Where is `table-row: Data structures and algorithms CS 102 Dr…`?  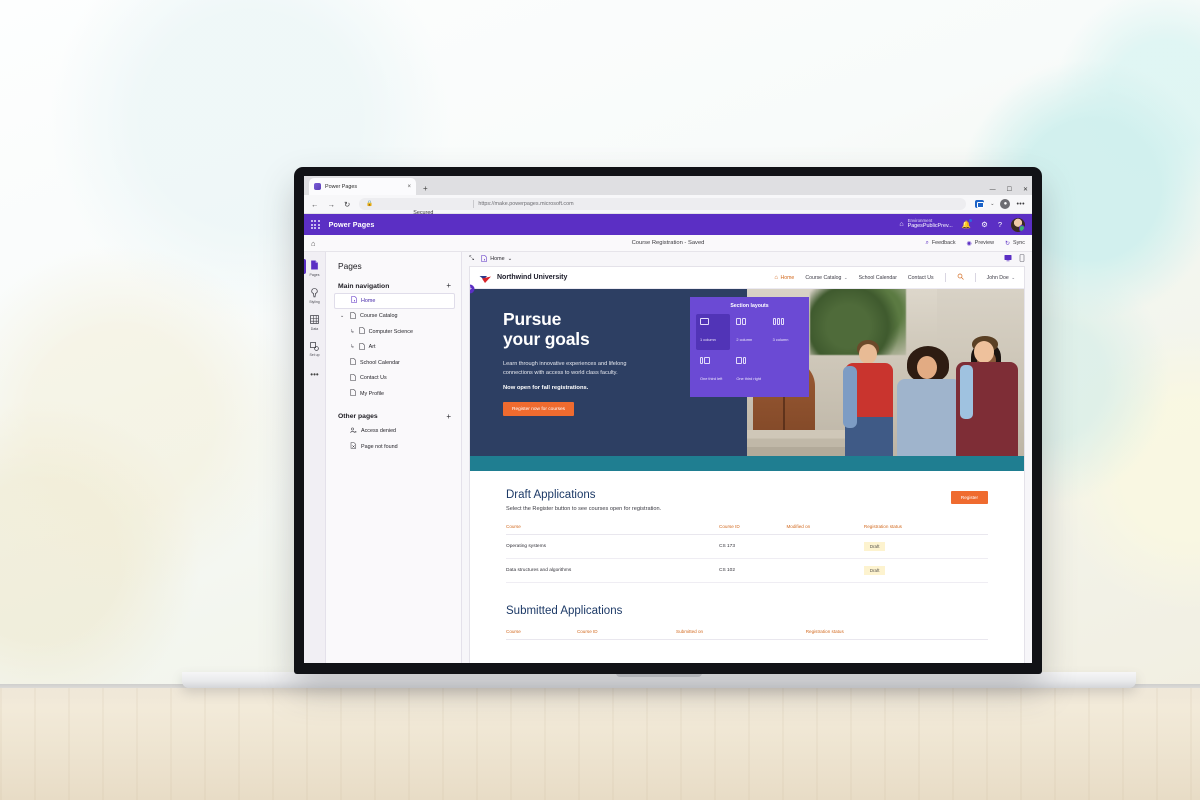
table-row: Data structures and algorithms CS 102 Dr… is located at coordinates (747, 570).